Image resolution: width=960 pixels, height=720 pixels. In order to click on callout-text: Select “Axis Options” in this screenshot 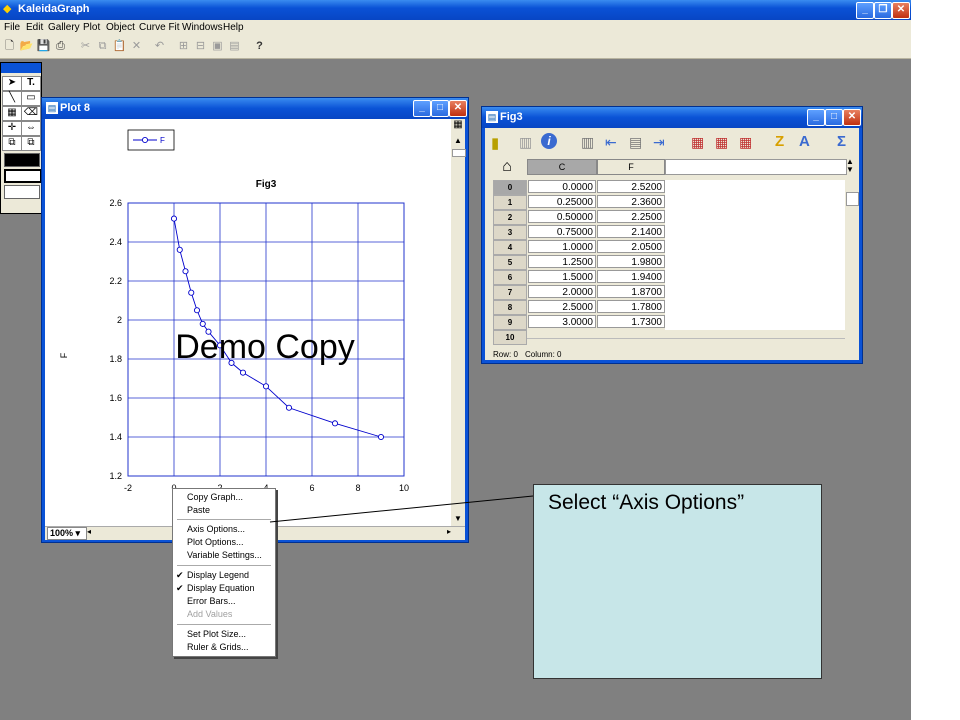, I will do `click(646, 502)`.